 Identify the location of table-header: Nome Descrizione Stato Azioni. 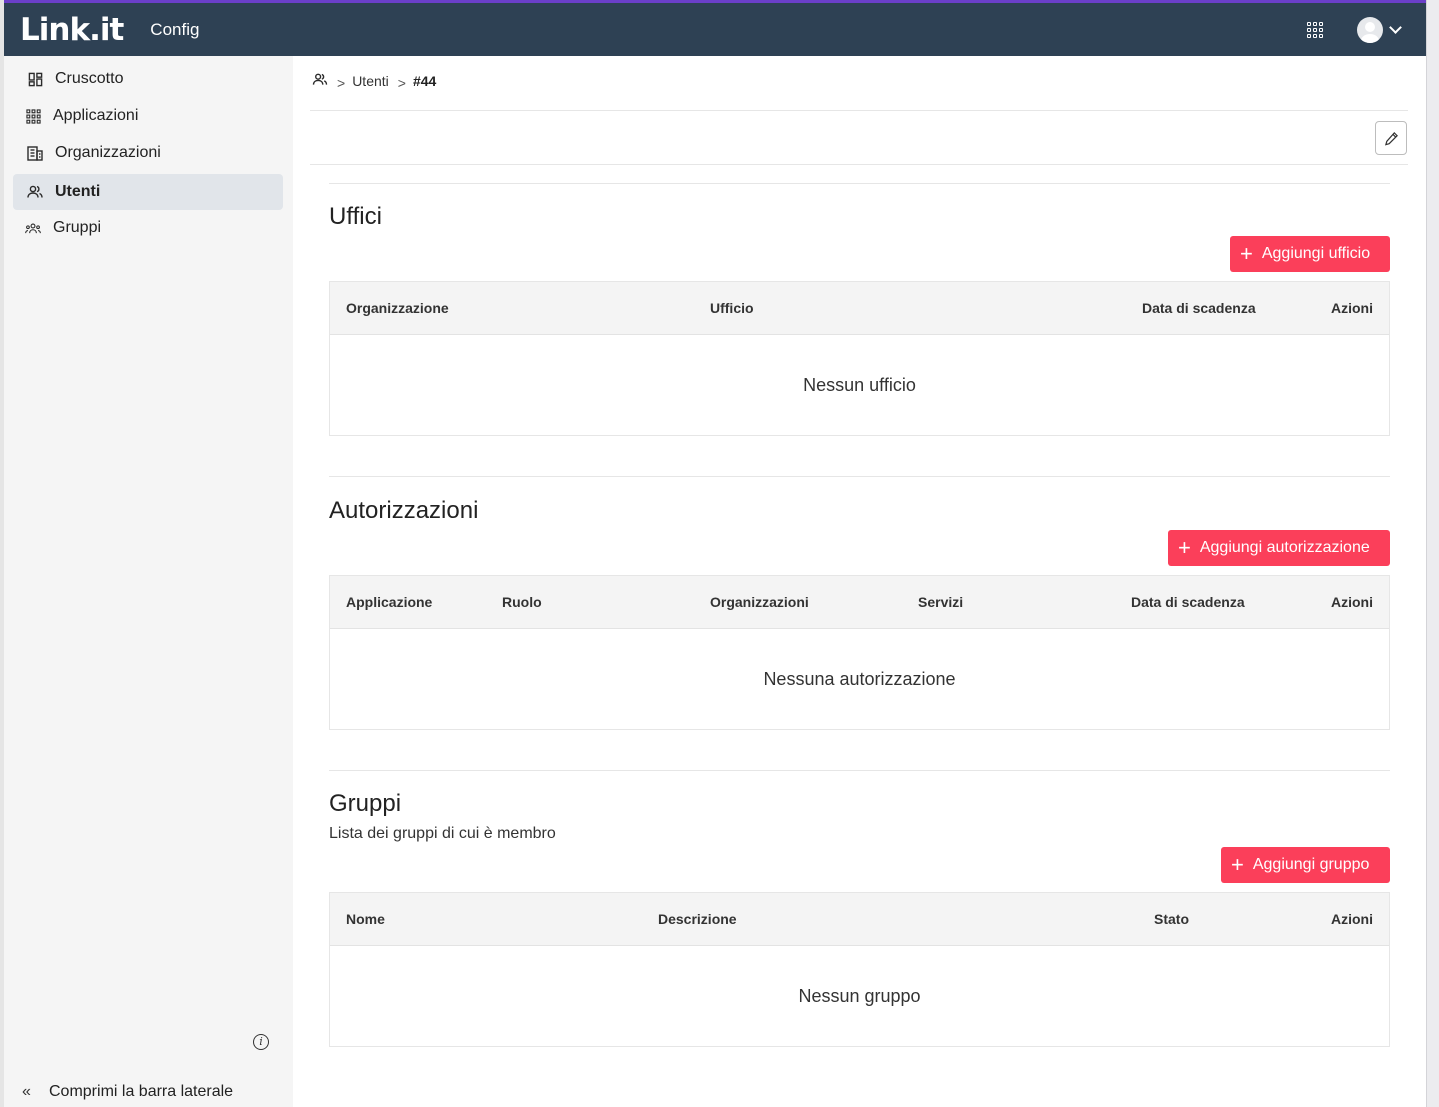
(859, 919).